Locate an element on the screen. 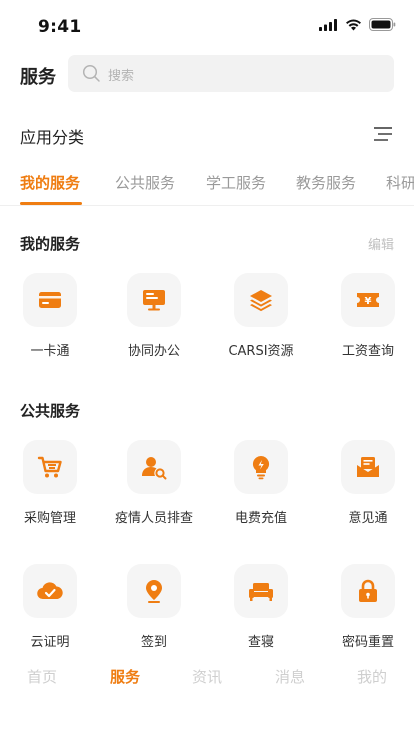 This screenshot has height=736, width=414. lightbulb-icon is located at coordinates (261, 467).